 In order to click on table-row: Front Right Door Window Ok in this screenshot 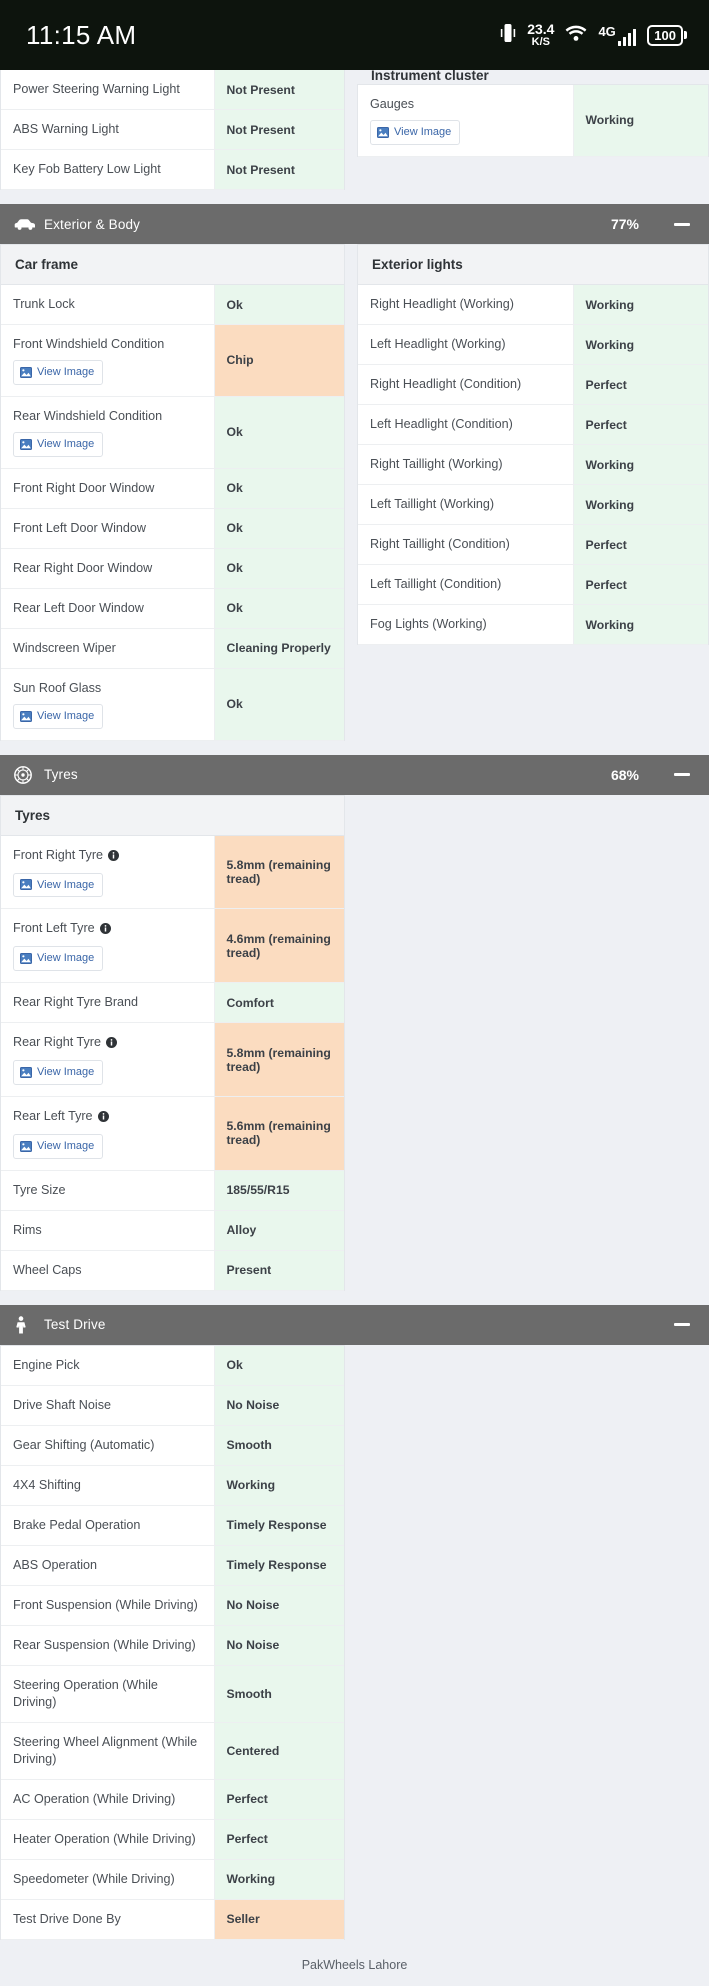, I will do `click(172, 488)`.